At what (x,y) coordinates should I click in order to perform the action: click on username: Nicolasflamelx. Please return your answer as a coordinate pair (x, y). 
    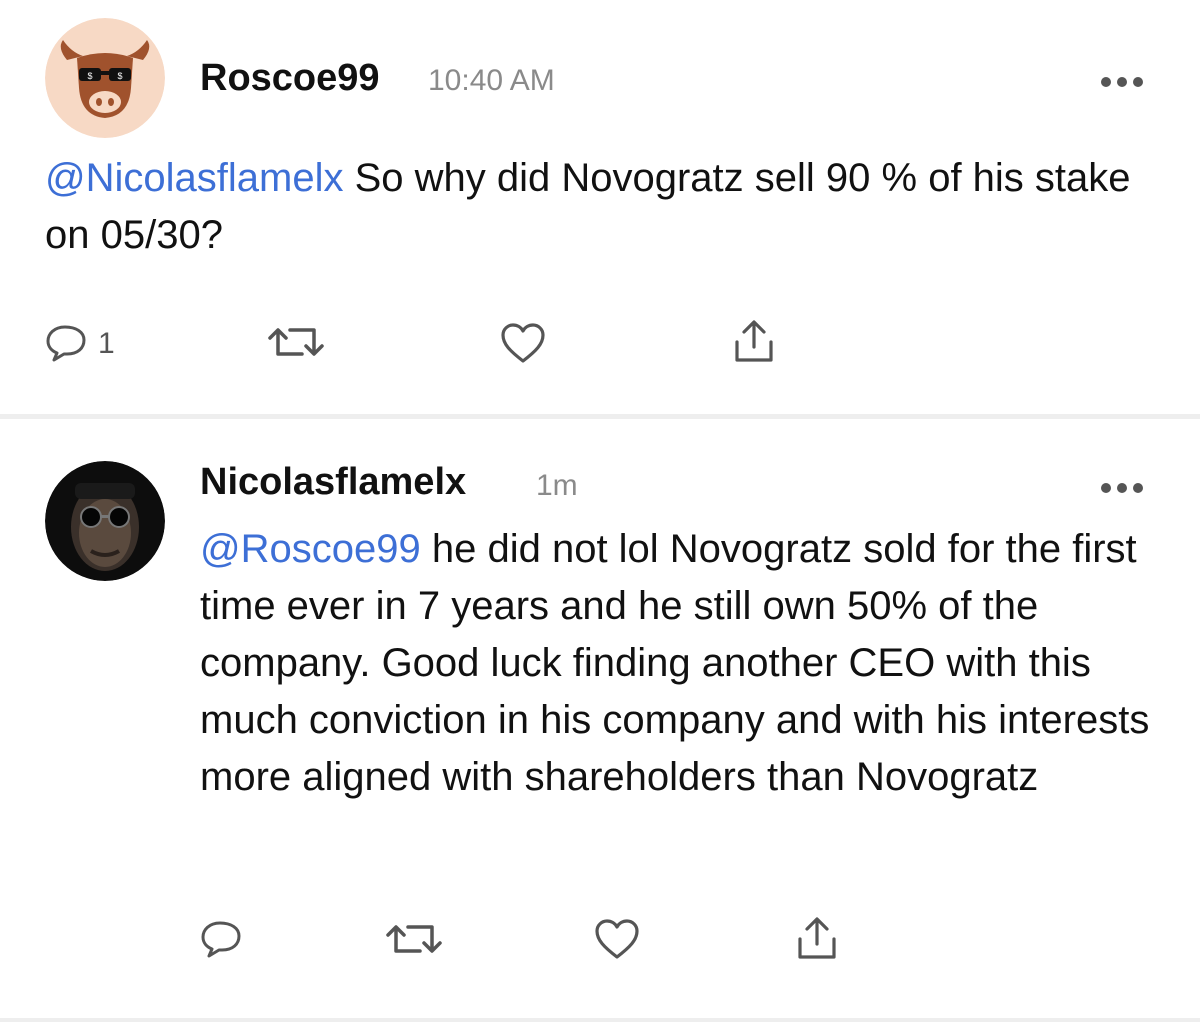
    Looking at the image, I should click on (333, 482).